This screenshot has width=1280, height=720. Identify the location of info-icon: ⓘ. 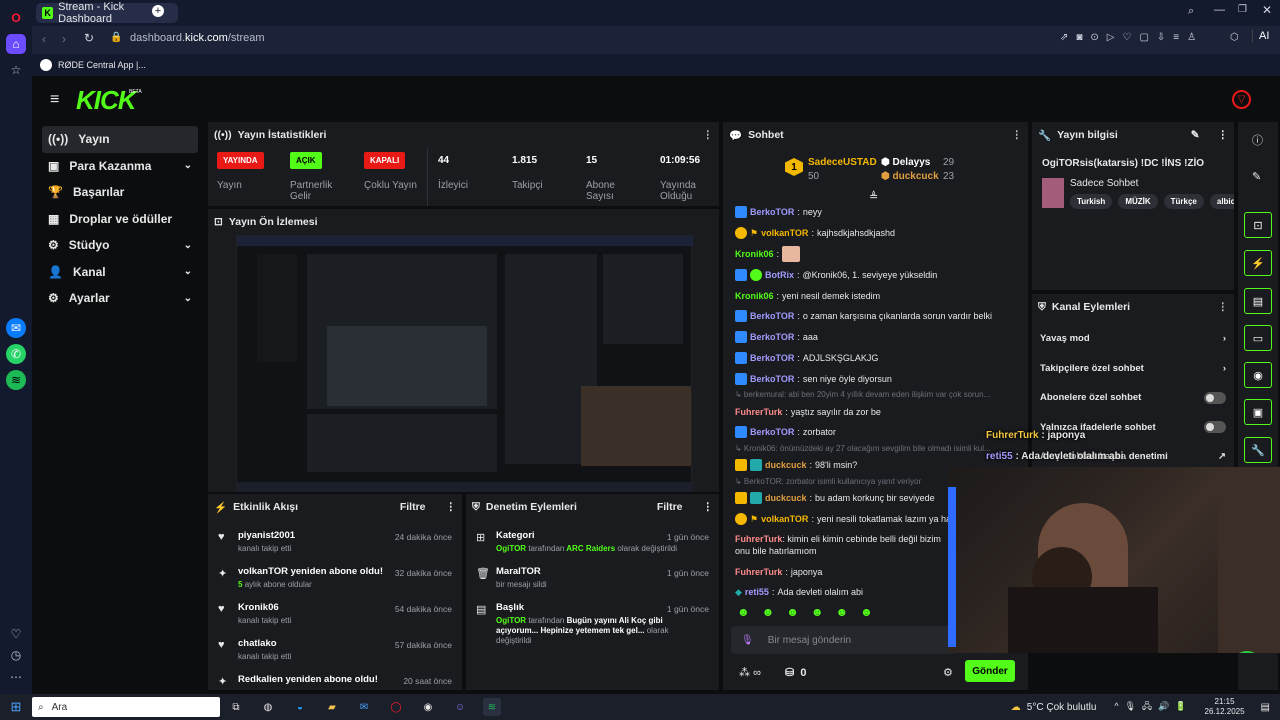
(1257, 140).